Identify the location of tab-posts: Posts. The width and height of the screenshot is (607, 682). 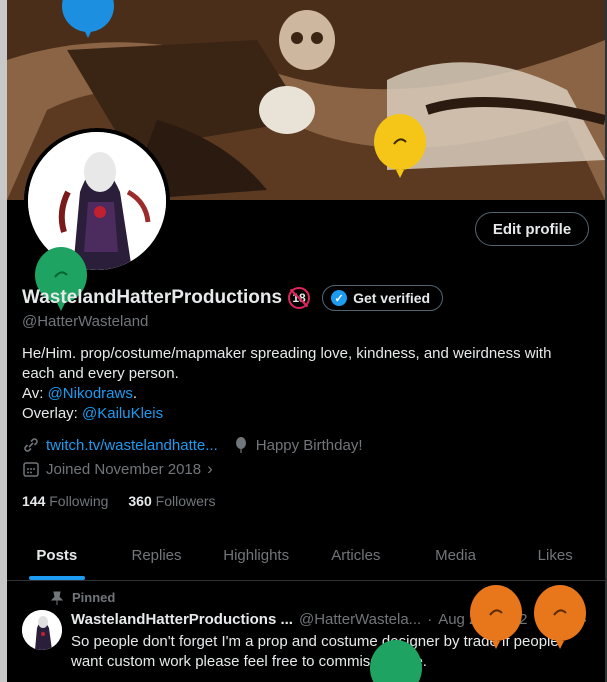
(57, 555).